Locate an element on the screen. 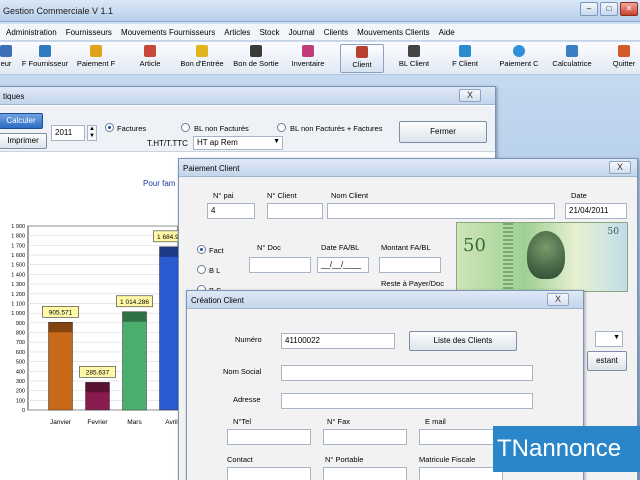 Image resolution: width=640 pixels, height=480 pixels. num-pai-field: 4 is located at coordinates (231, 211).